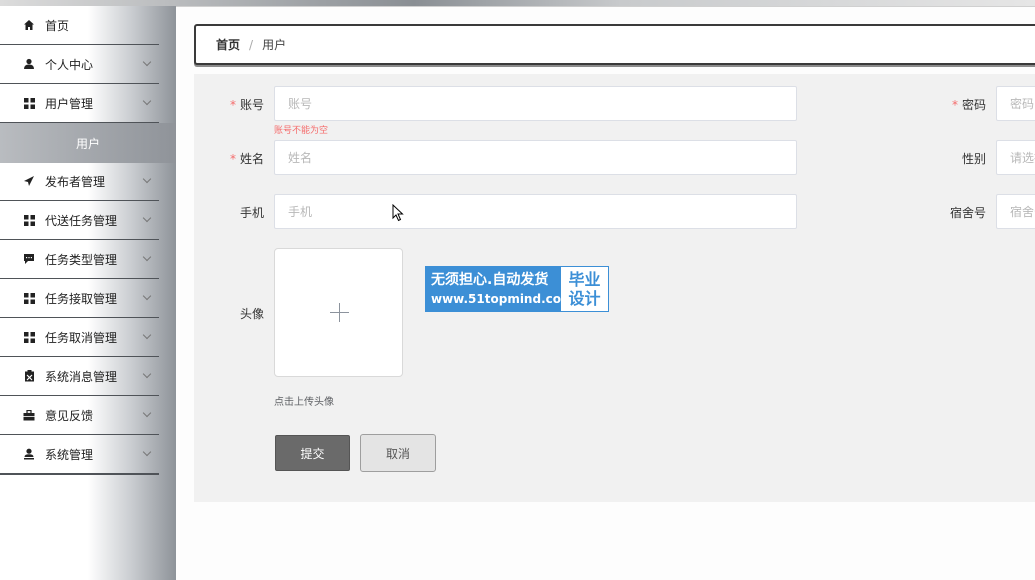 This screenshot has width=1035, height=580. What do you see at coordinates (304, 402) in the screenshot?
I see `avatar-upload-tip: 点击上传头像` at bounding box center [304, 402].